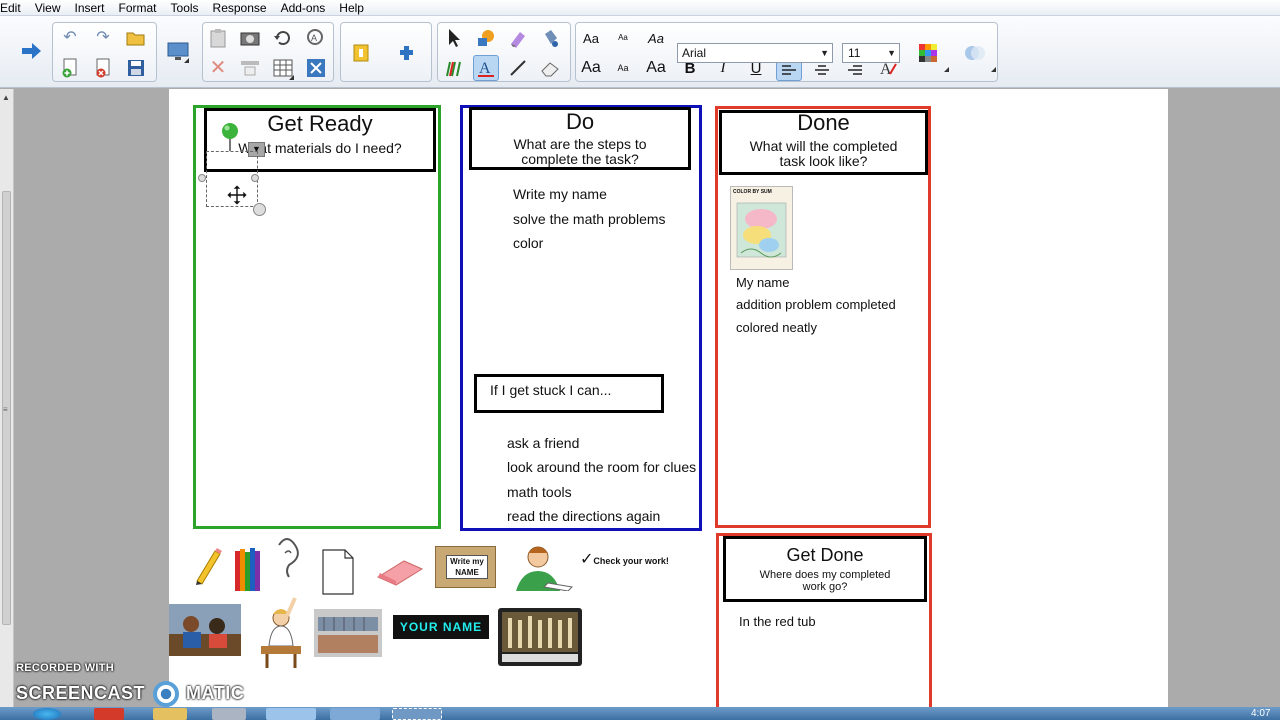  Describe the element at coordinates (136, 68) in the screenshot. I see `save-icon` at that location.